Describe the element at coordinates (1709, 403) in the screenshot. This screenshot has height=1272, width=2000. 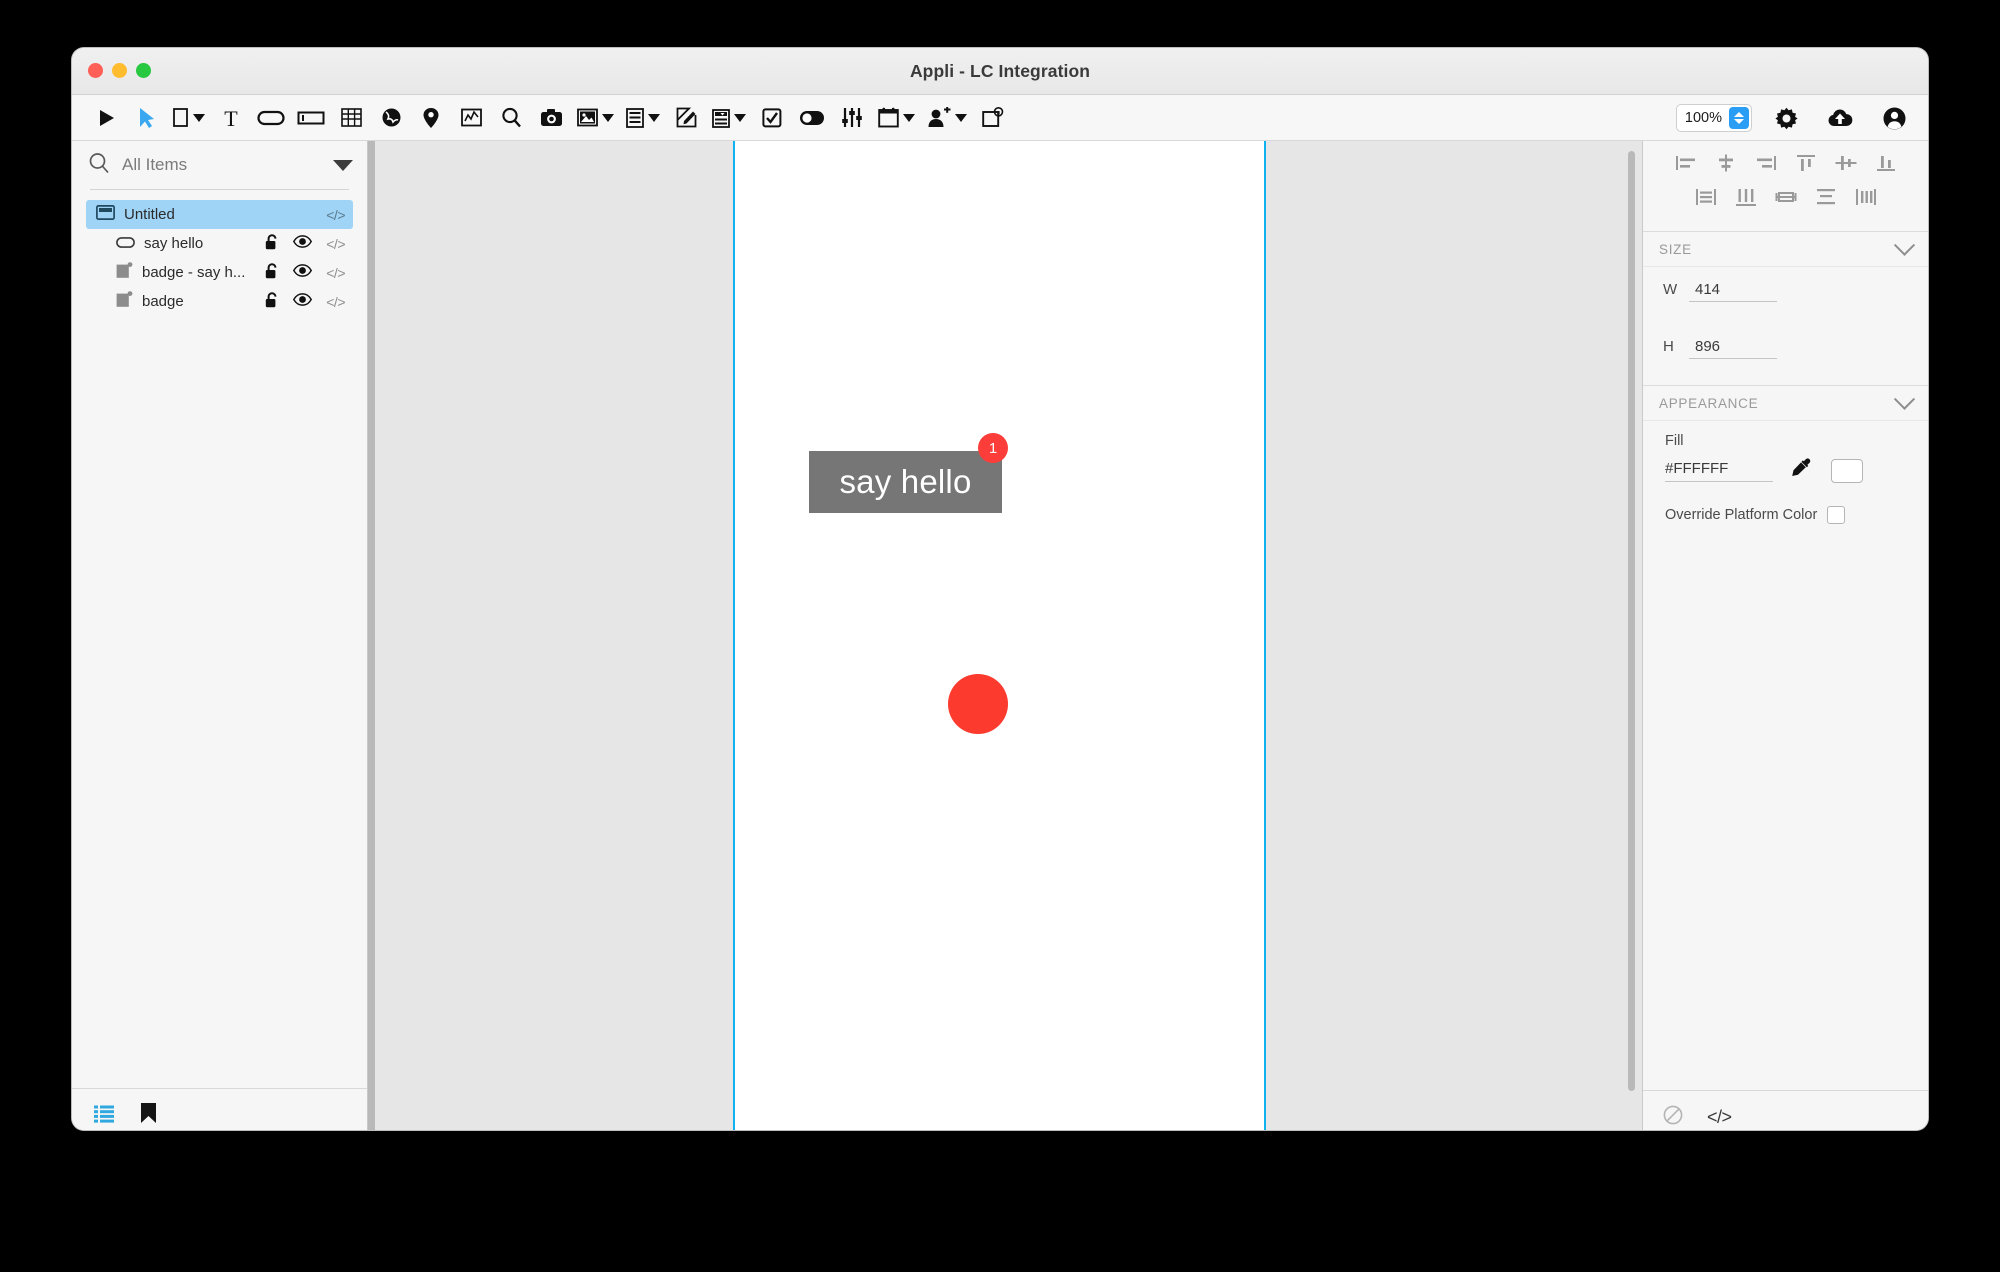
I see `appearance-section-title: APPEARANCE` at that location.